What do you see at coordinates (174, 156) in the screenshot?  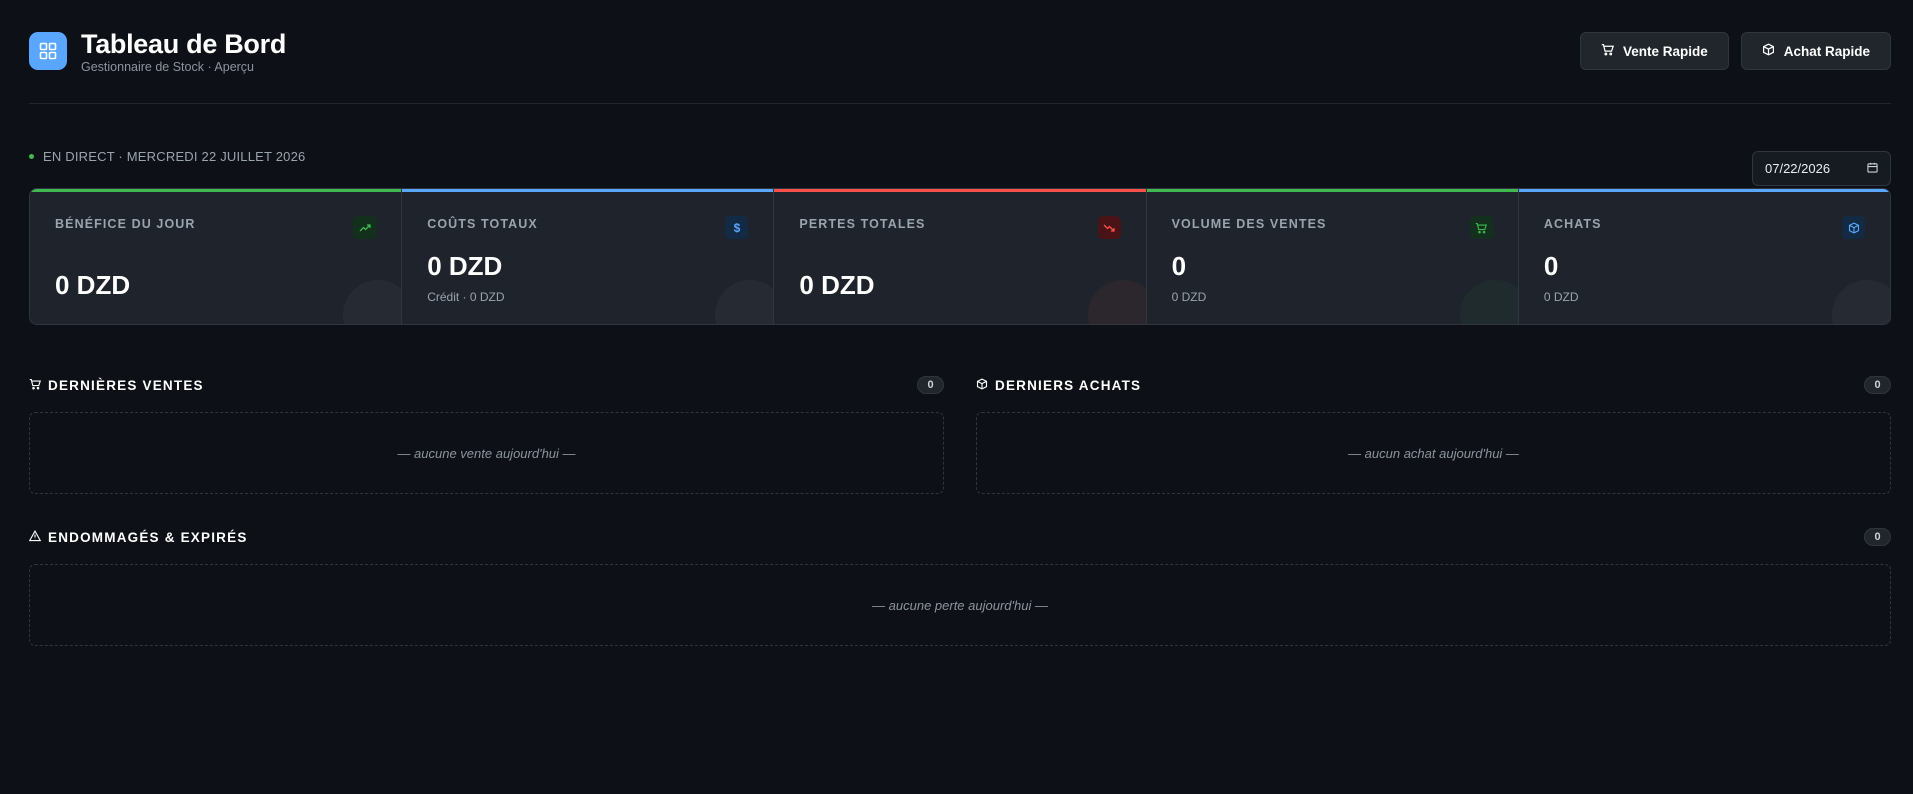 I see `live-status-text: EN DIRECT · MERCREDI 22 JUILLET 2026` at bounding box center [174, 156].